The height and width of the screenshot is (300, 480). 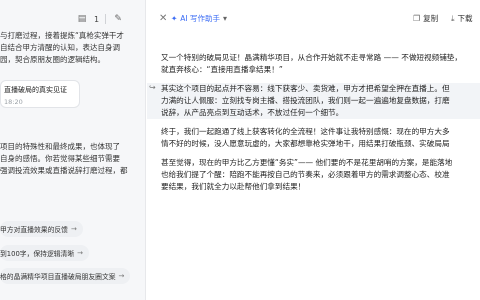 What do you see at coordinates (163, 18) in the screenshot?
I see `close-icon: ✕` at bounding box center [163, 18].